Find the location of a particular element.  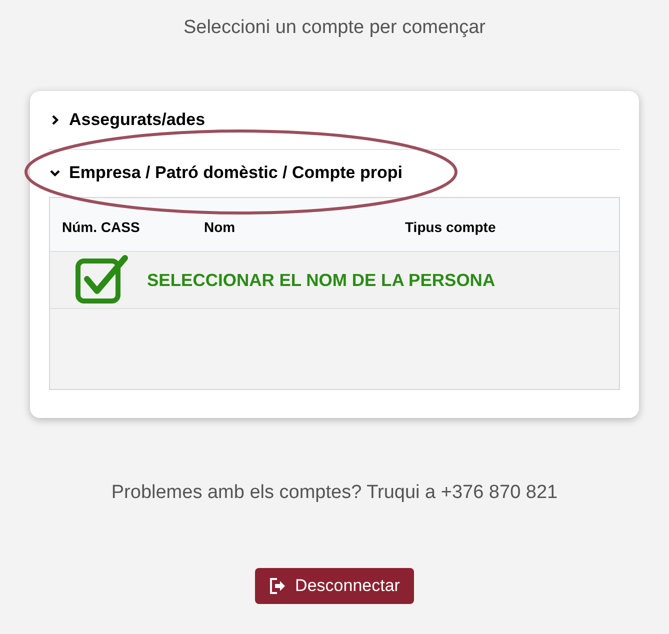

help-text: Problemes amb els comptes? Truqui a +376 870 821 is located at coordinates (334, 493).